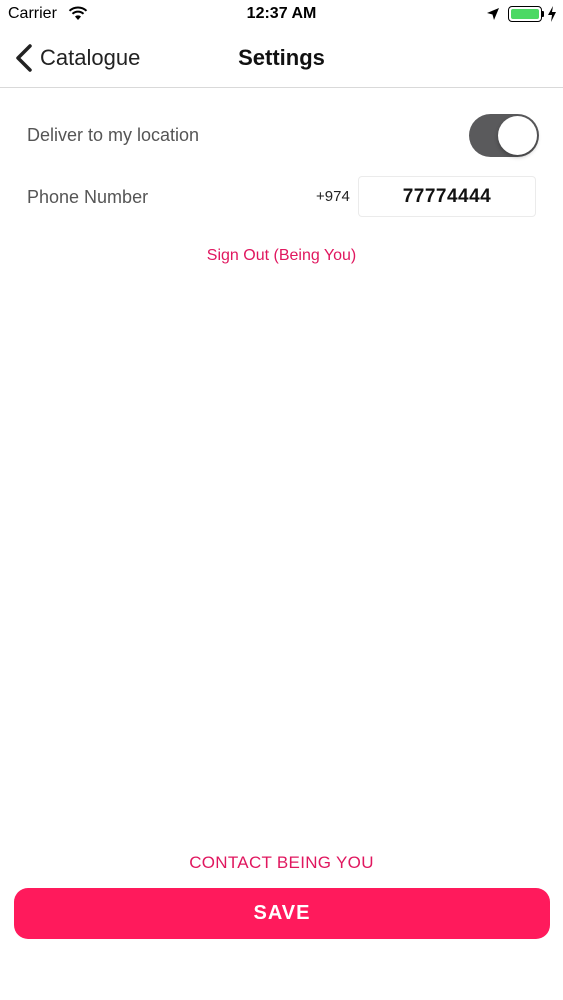  I want to click on sign-out-link: Sign Out (Being You), so click(281, 256).